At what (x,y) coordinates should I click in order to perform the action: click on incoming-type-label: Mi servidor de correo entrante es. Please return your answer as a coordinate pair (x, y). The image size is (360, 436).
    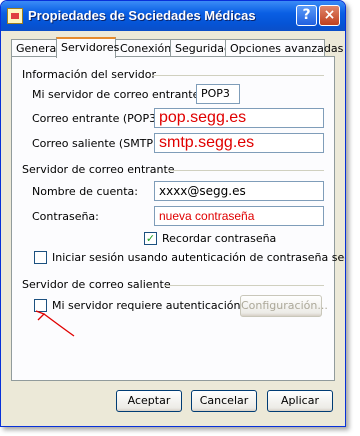
    Looking at the image, I should click on (124, 94).